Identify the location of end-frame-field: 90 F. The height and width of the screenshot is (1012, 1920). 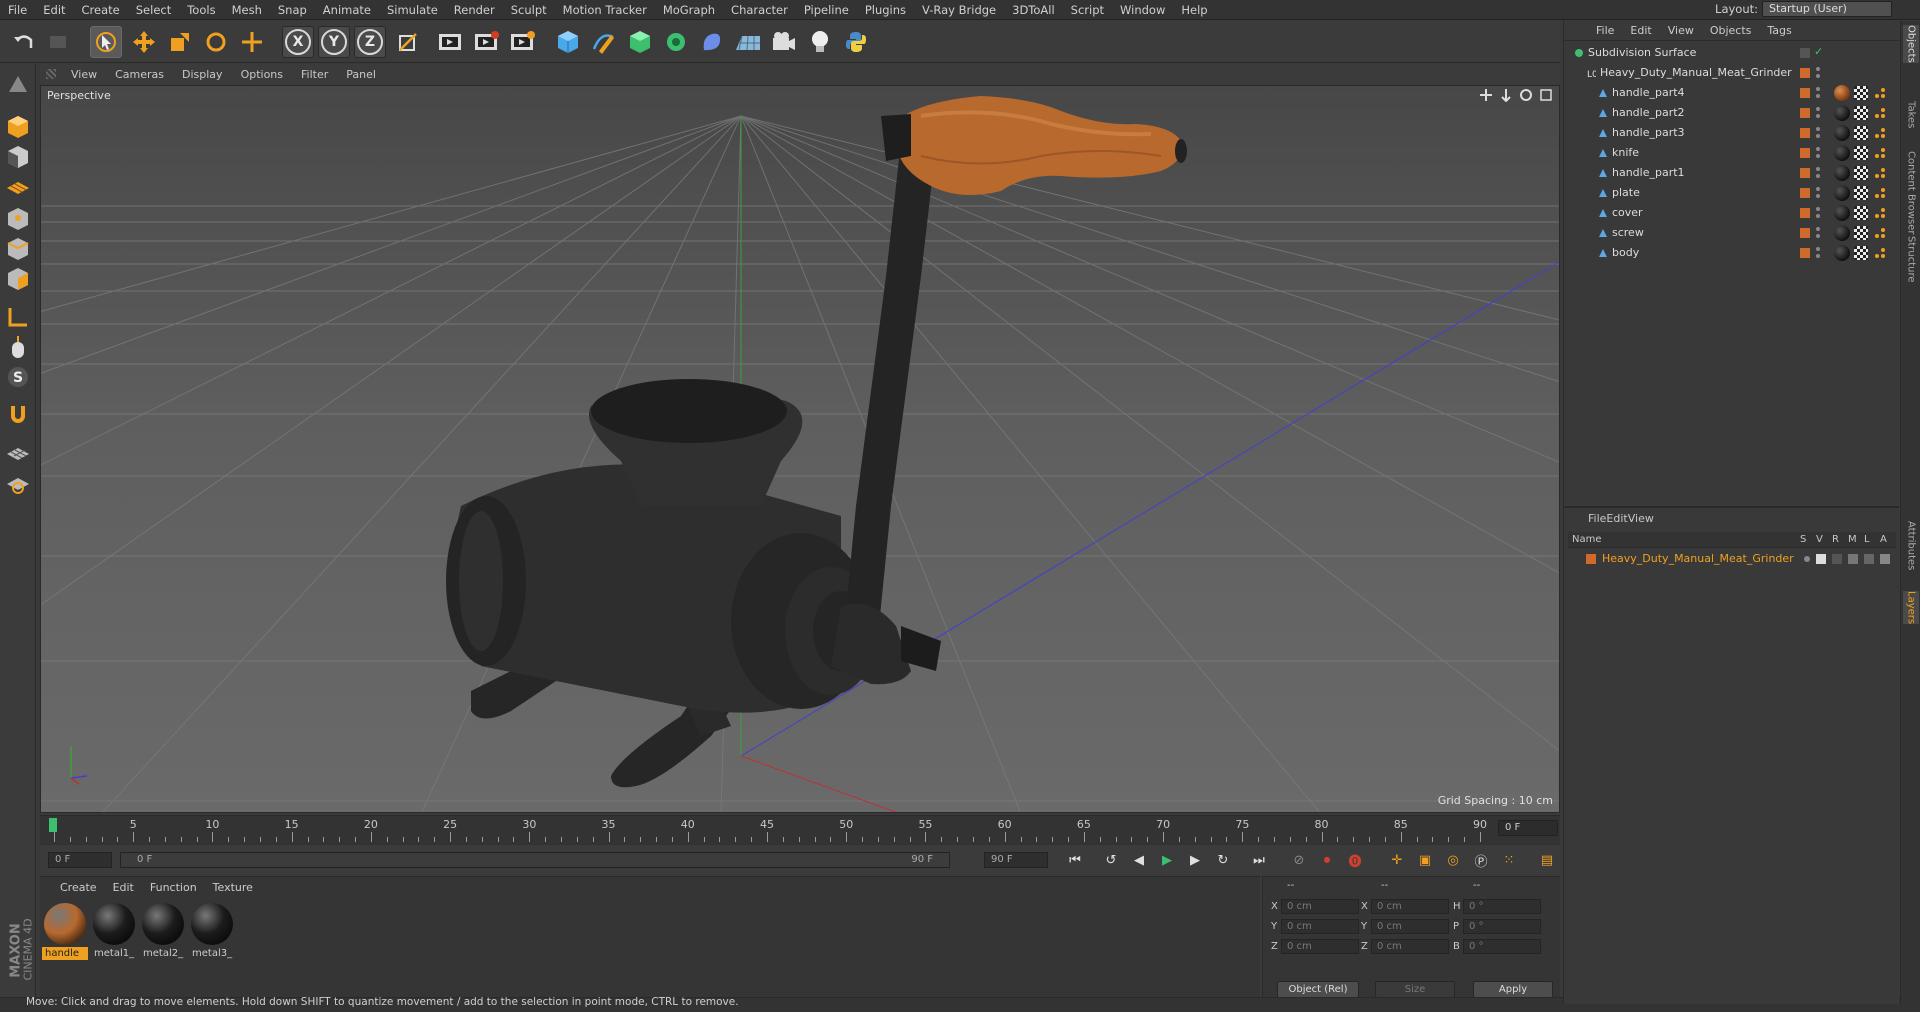
(1016, 860).